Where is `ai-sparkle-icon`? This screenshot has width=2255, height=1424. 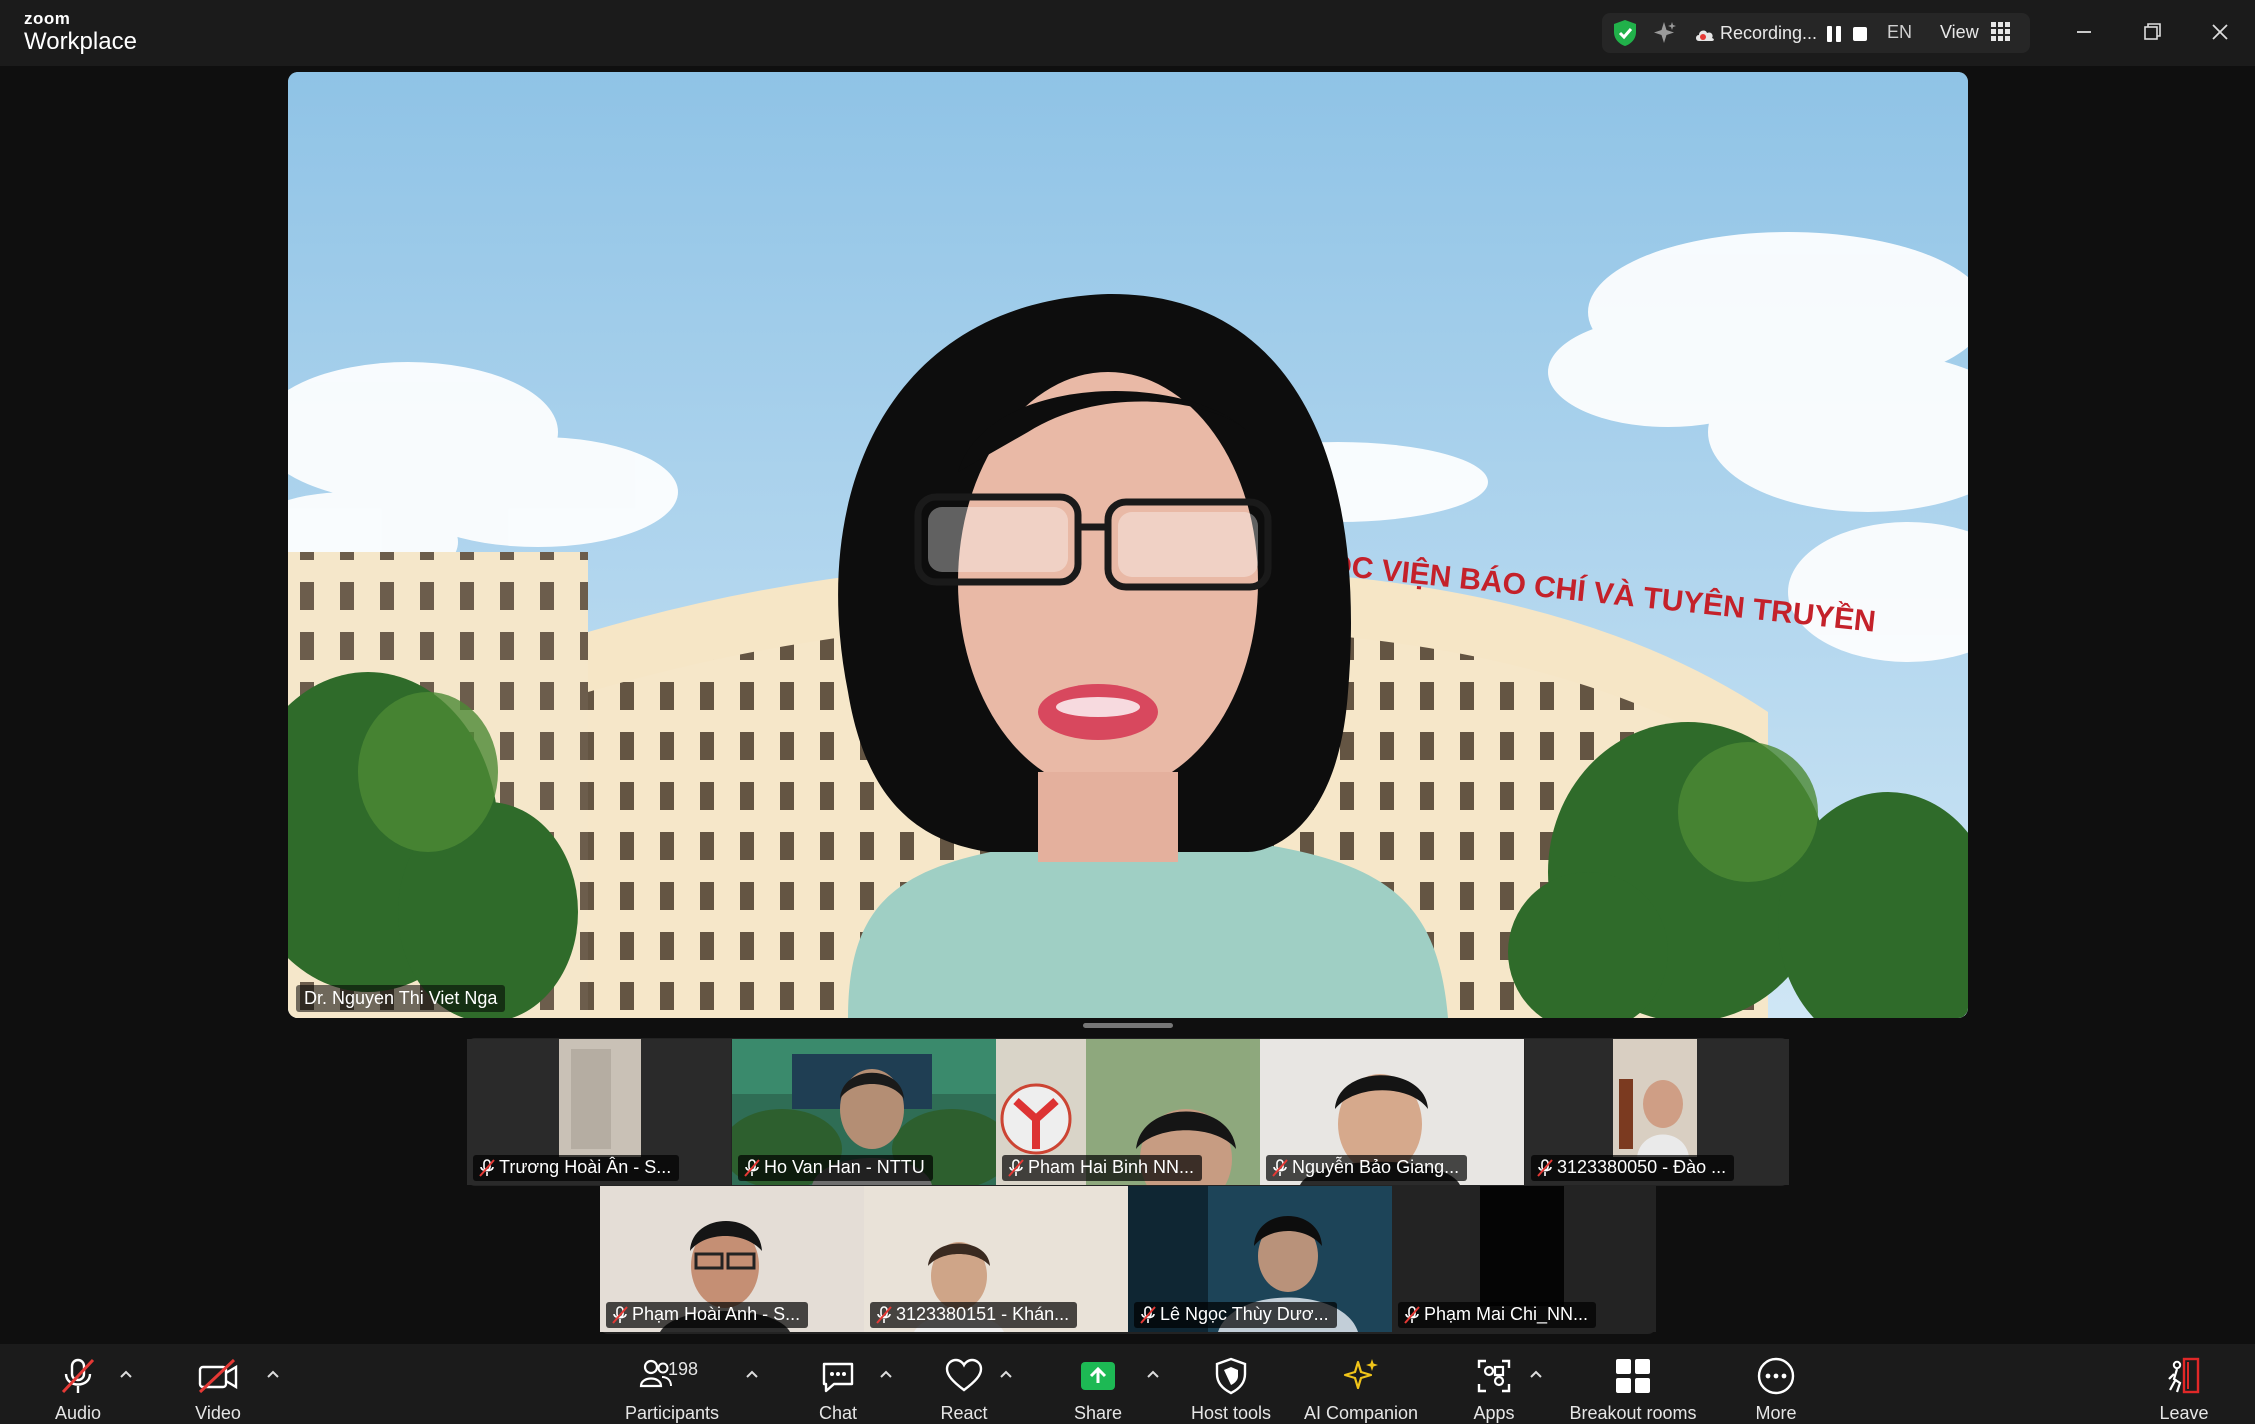 ai-sparkle-icon is located at coordinates (1665, 33).